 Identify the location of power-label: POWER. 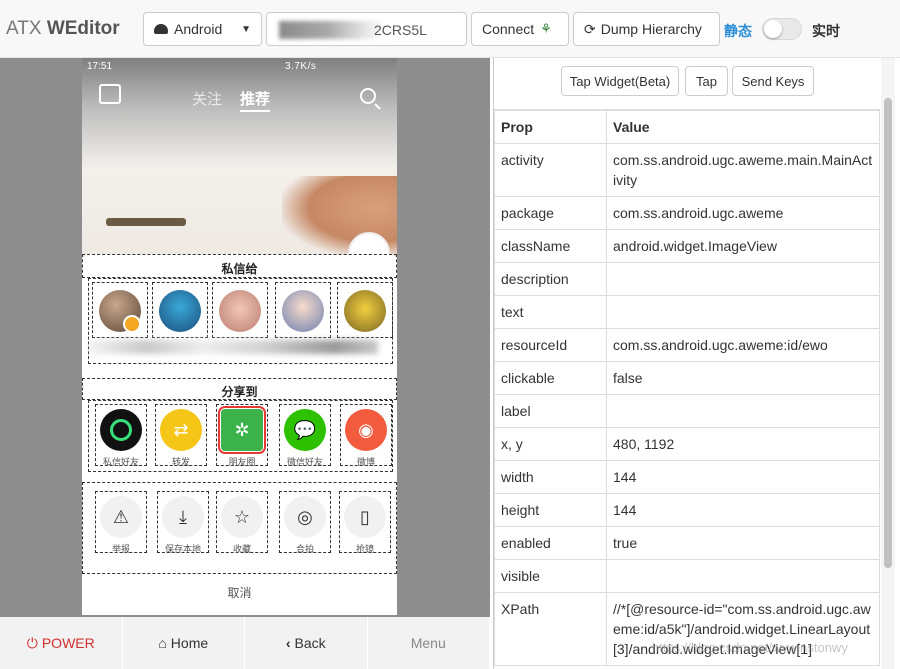
(68, 643).